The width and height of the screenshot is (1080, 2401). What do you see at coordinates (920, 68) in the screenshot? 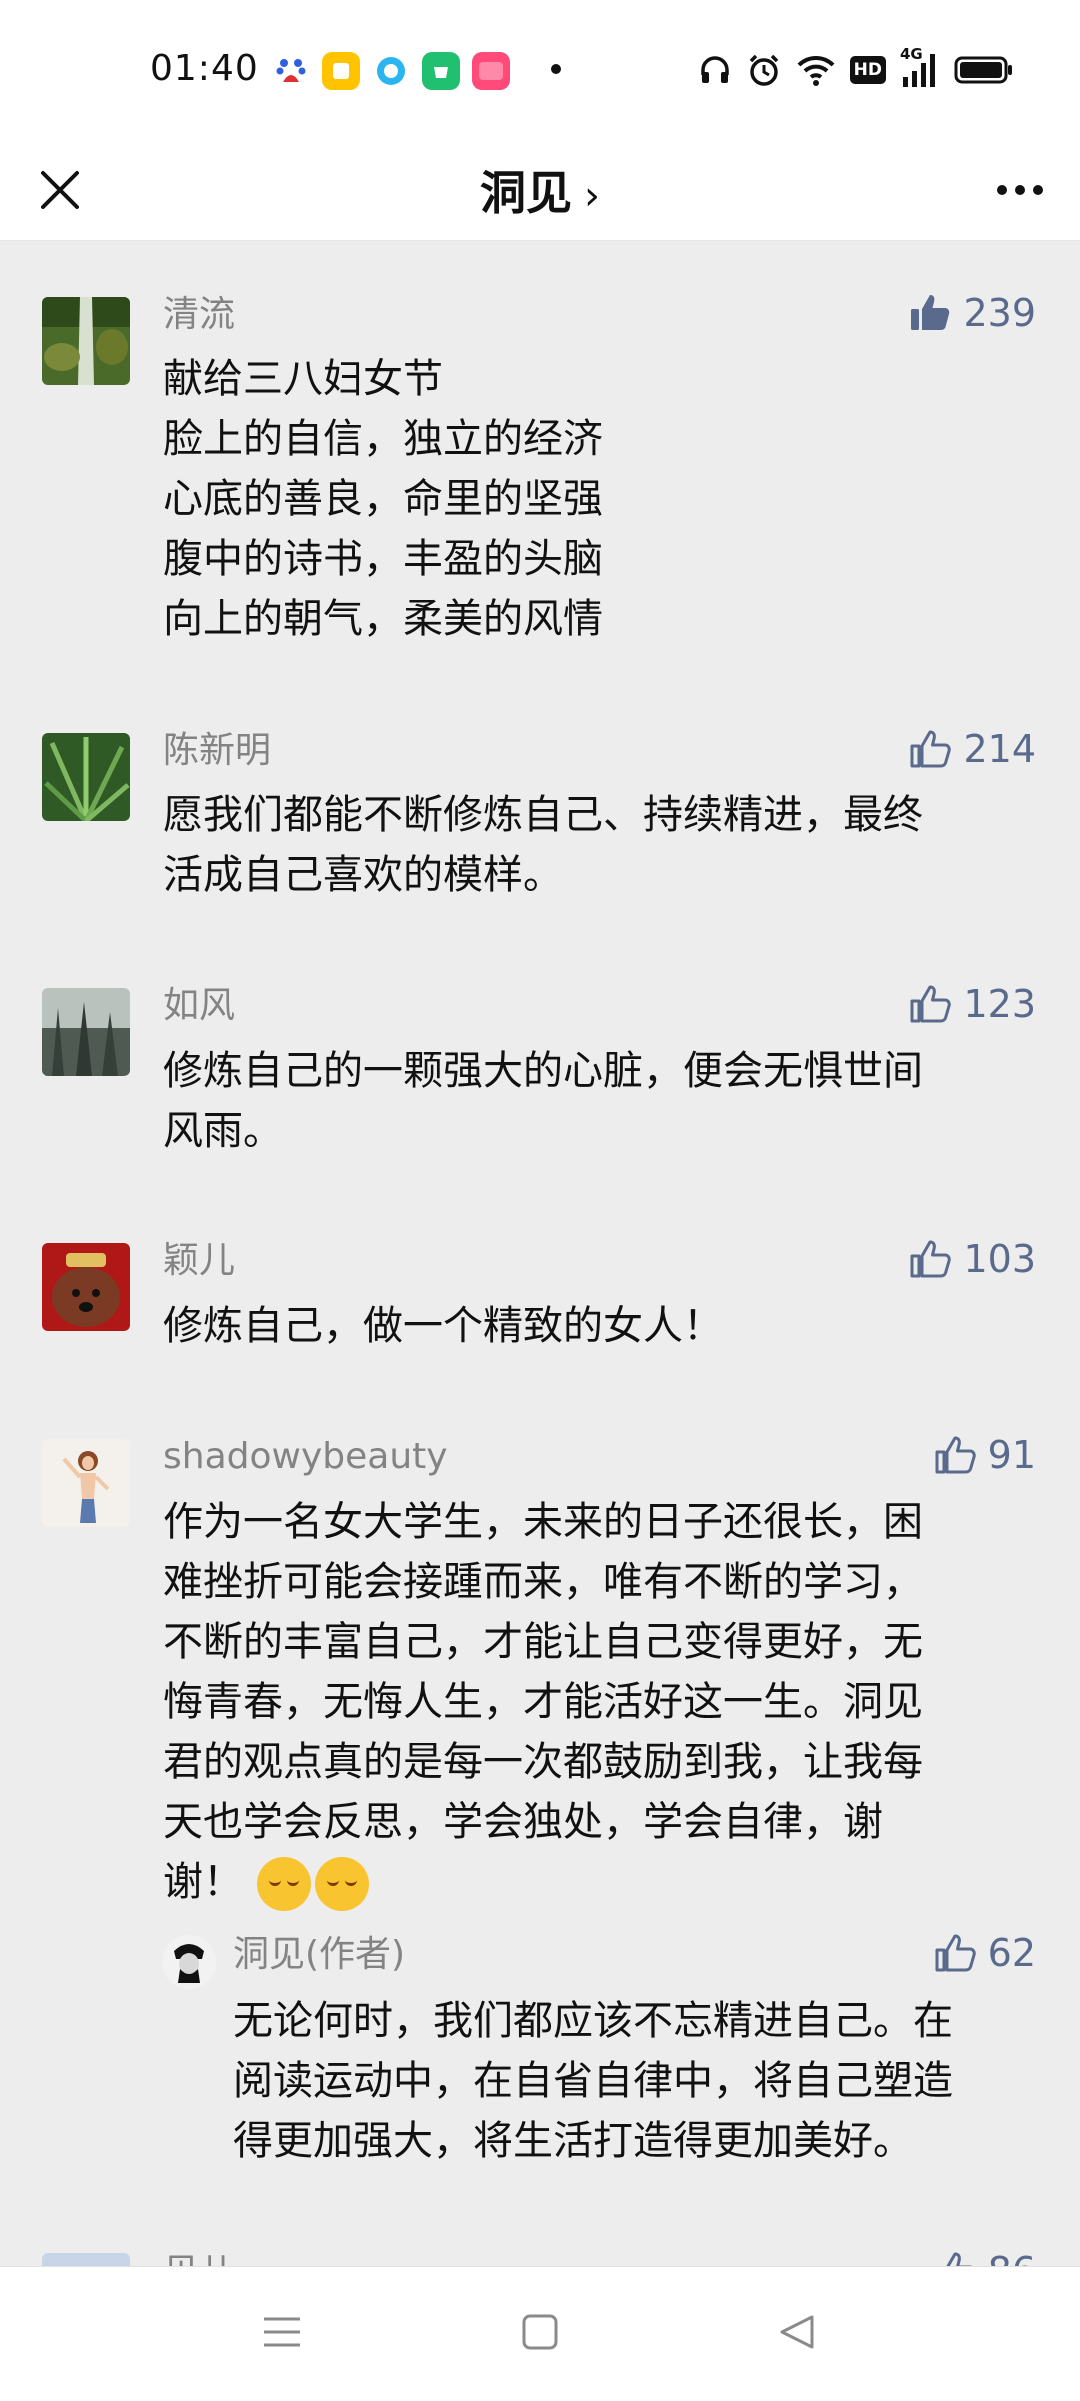
I see `signal-4g-icon: 4G` at bounding box center [920, 68].